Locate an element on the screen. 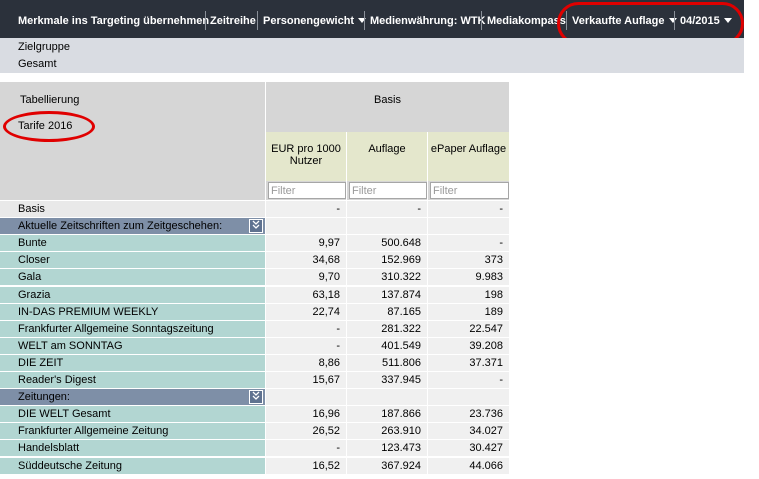 The height and width of the screenshot is (479, 759). value-cell: 187.866 is located at coordinates (387, 414).